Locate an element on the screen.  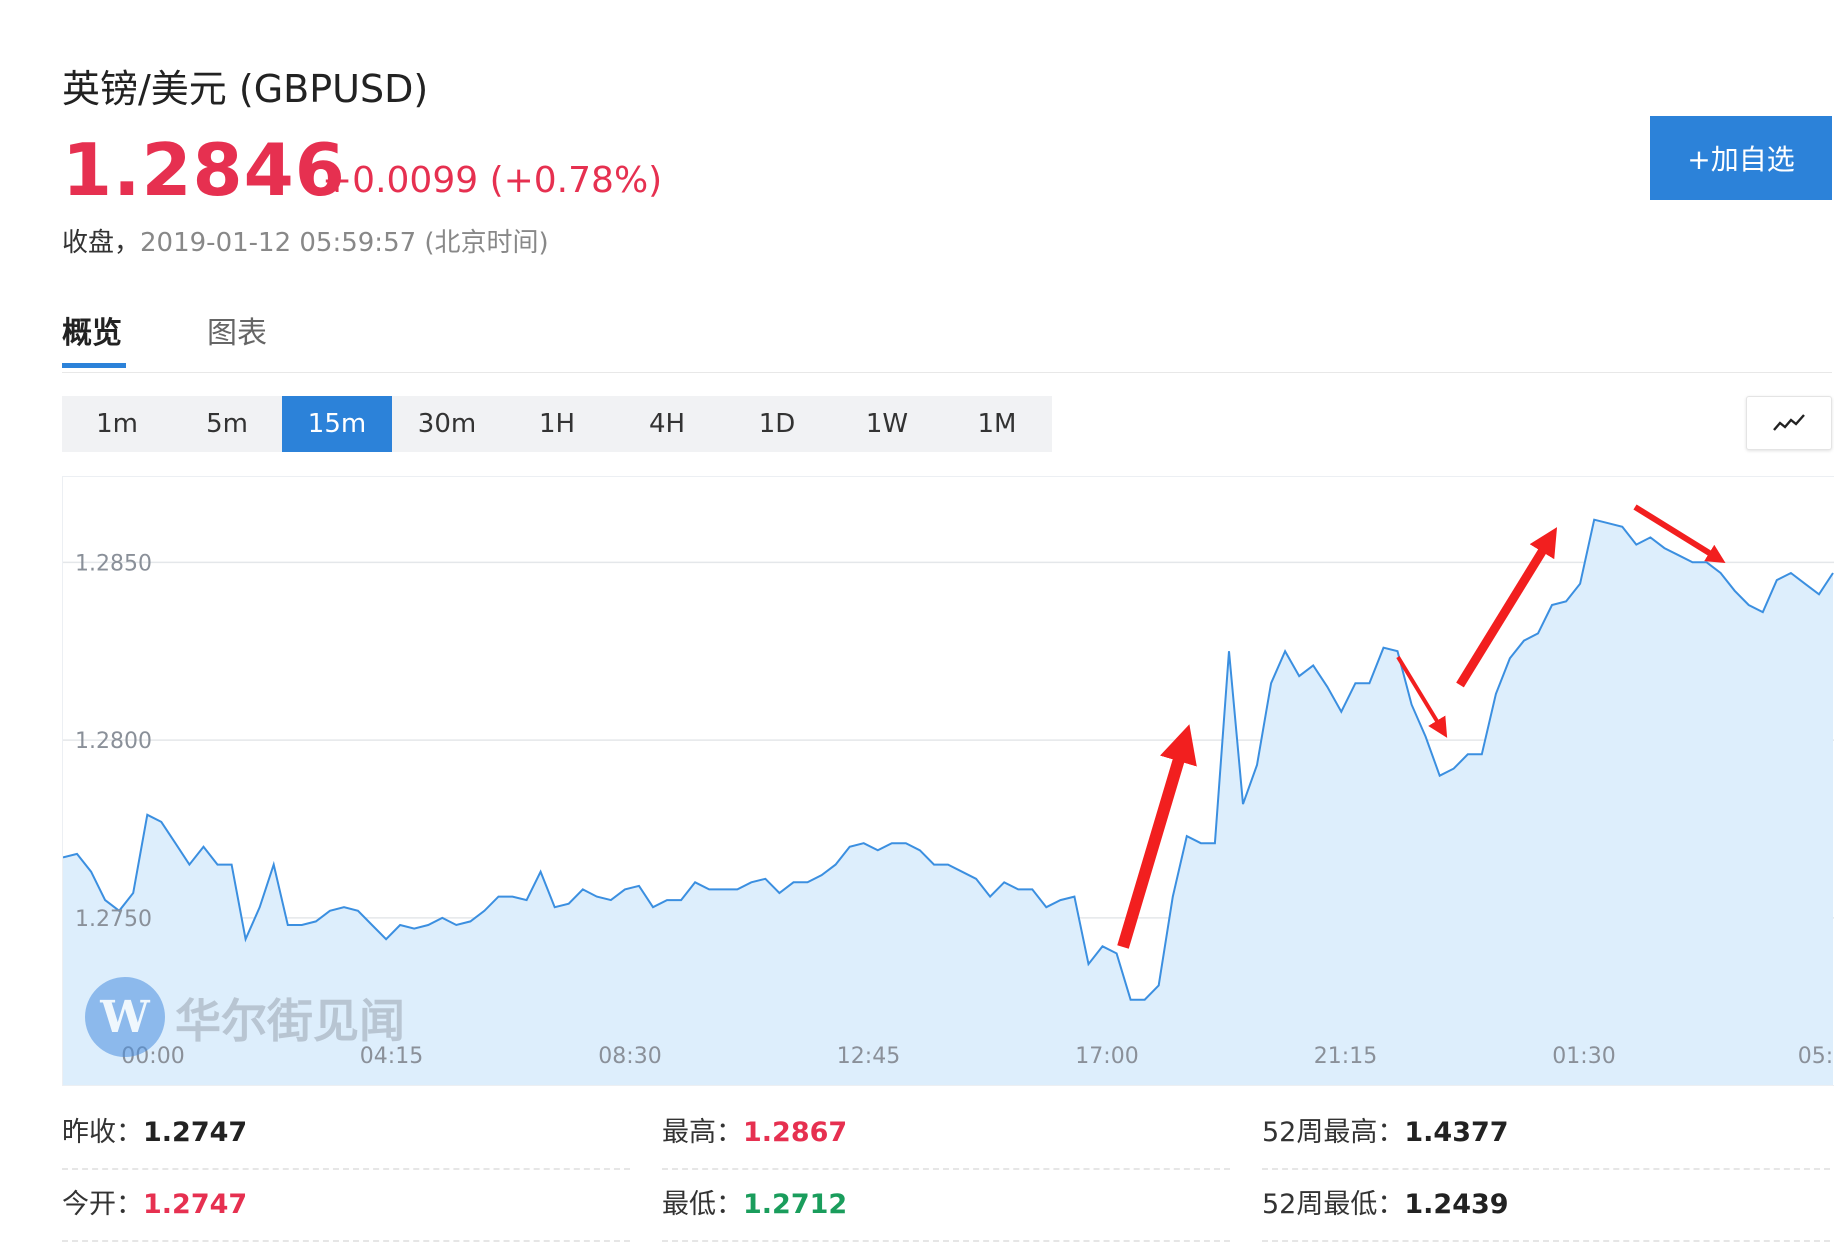
chart-type-button is located at coordinates (1789, 423).